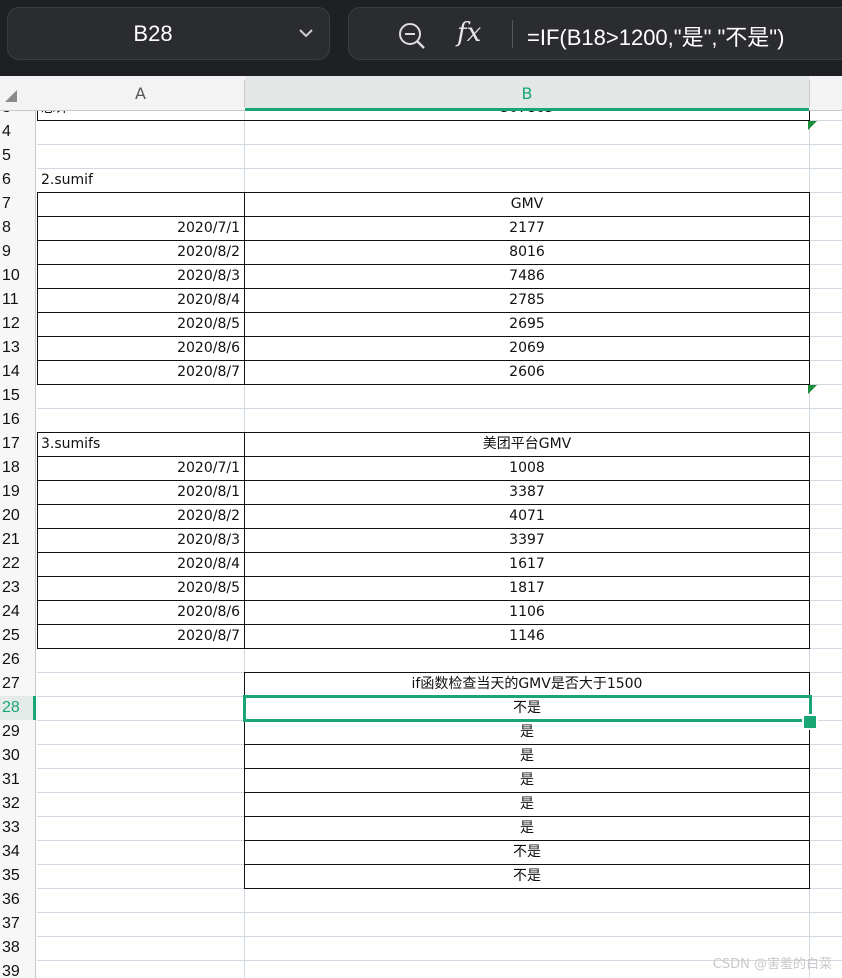 The height and width of the screenshot is (978, 842). What do you see at coordinates (527, 372) in the screenshot?
I see `cell-b: 2606` at bounding box center [527, 372].